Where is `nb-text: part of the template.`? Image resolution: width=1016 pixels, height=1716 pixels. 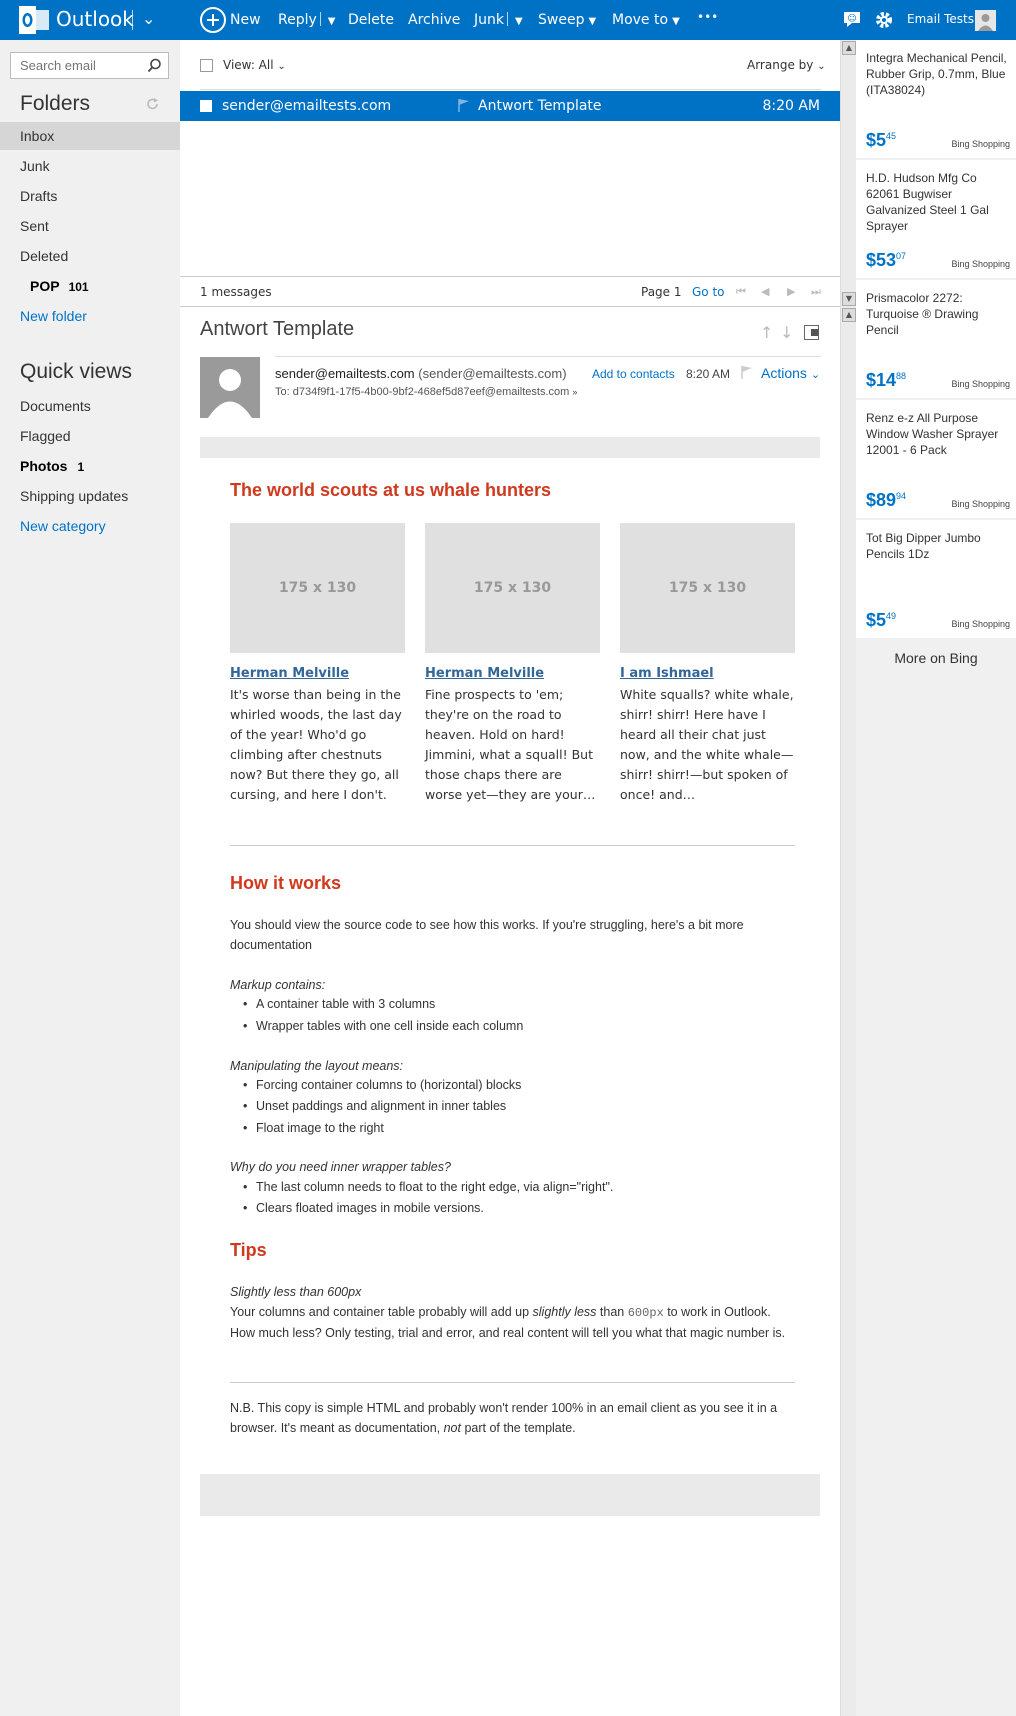
nb-text: part of the template. is located at coordinates (518, 1428).